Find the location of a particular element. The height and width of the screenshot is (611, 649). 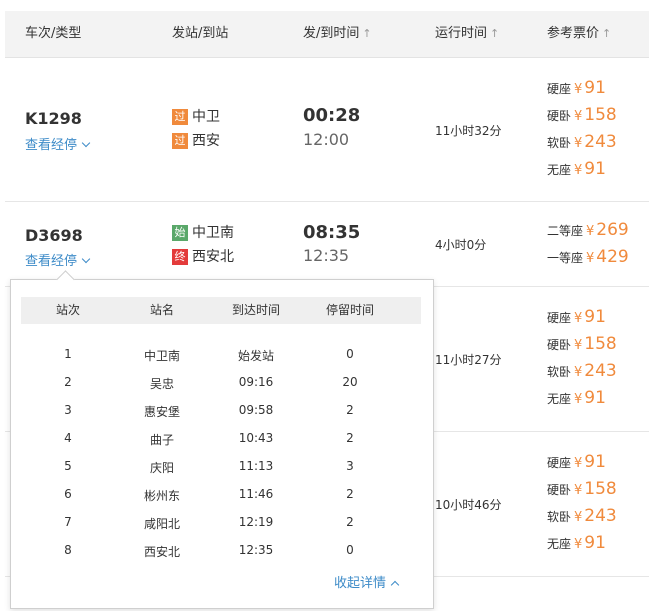

travel-duration: 11小时27分 is located at coordinates (468, 360).